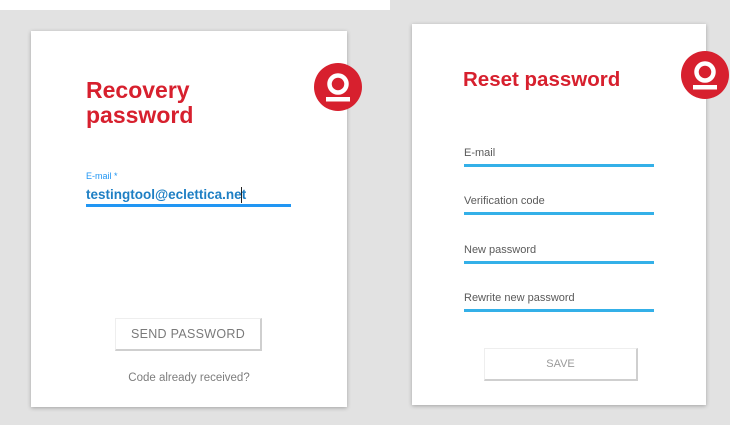  What do you see at coordinates (504, 201) in the screenshot?
I see `verification-code-placeholder: Verification code` at bounding box center [504, 201].